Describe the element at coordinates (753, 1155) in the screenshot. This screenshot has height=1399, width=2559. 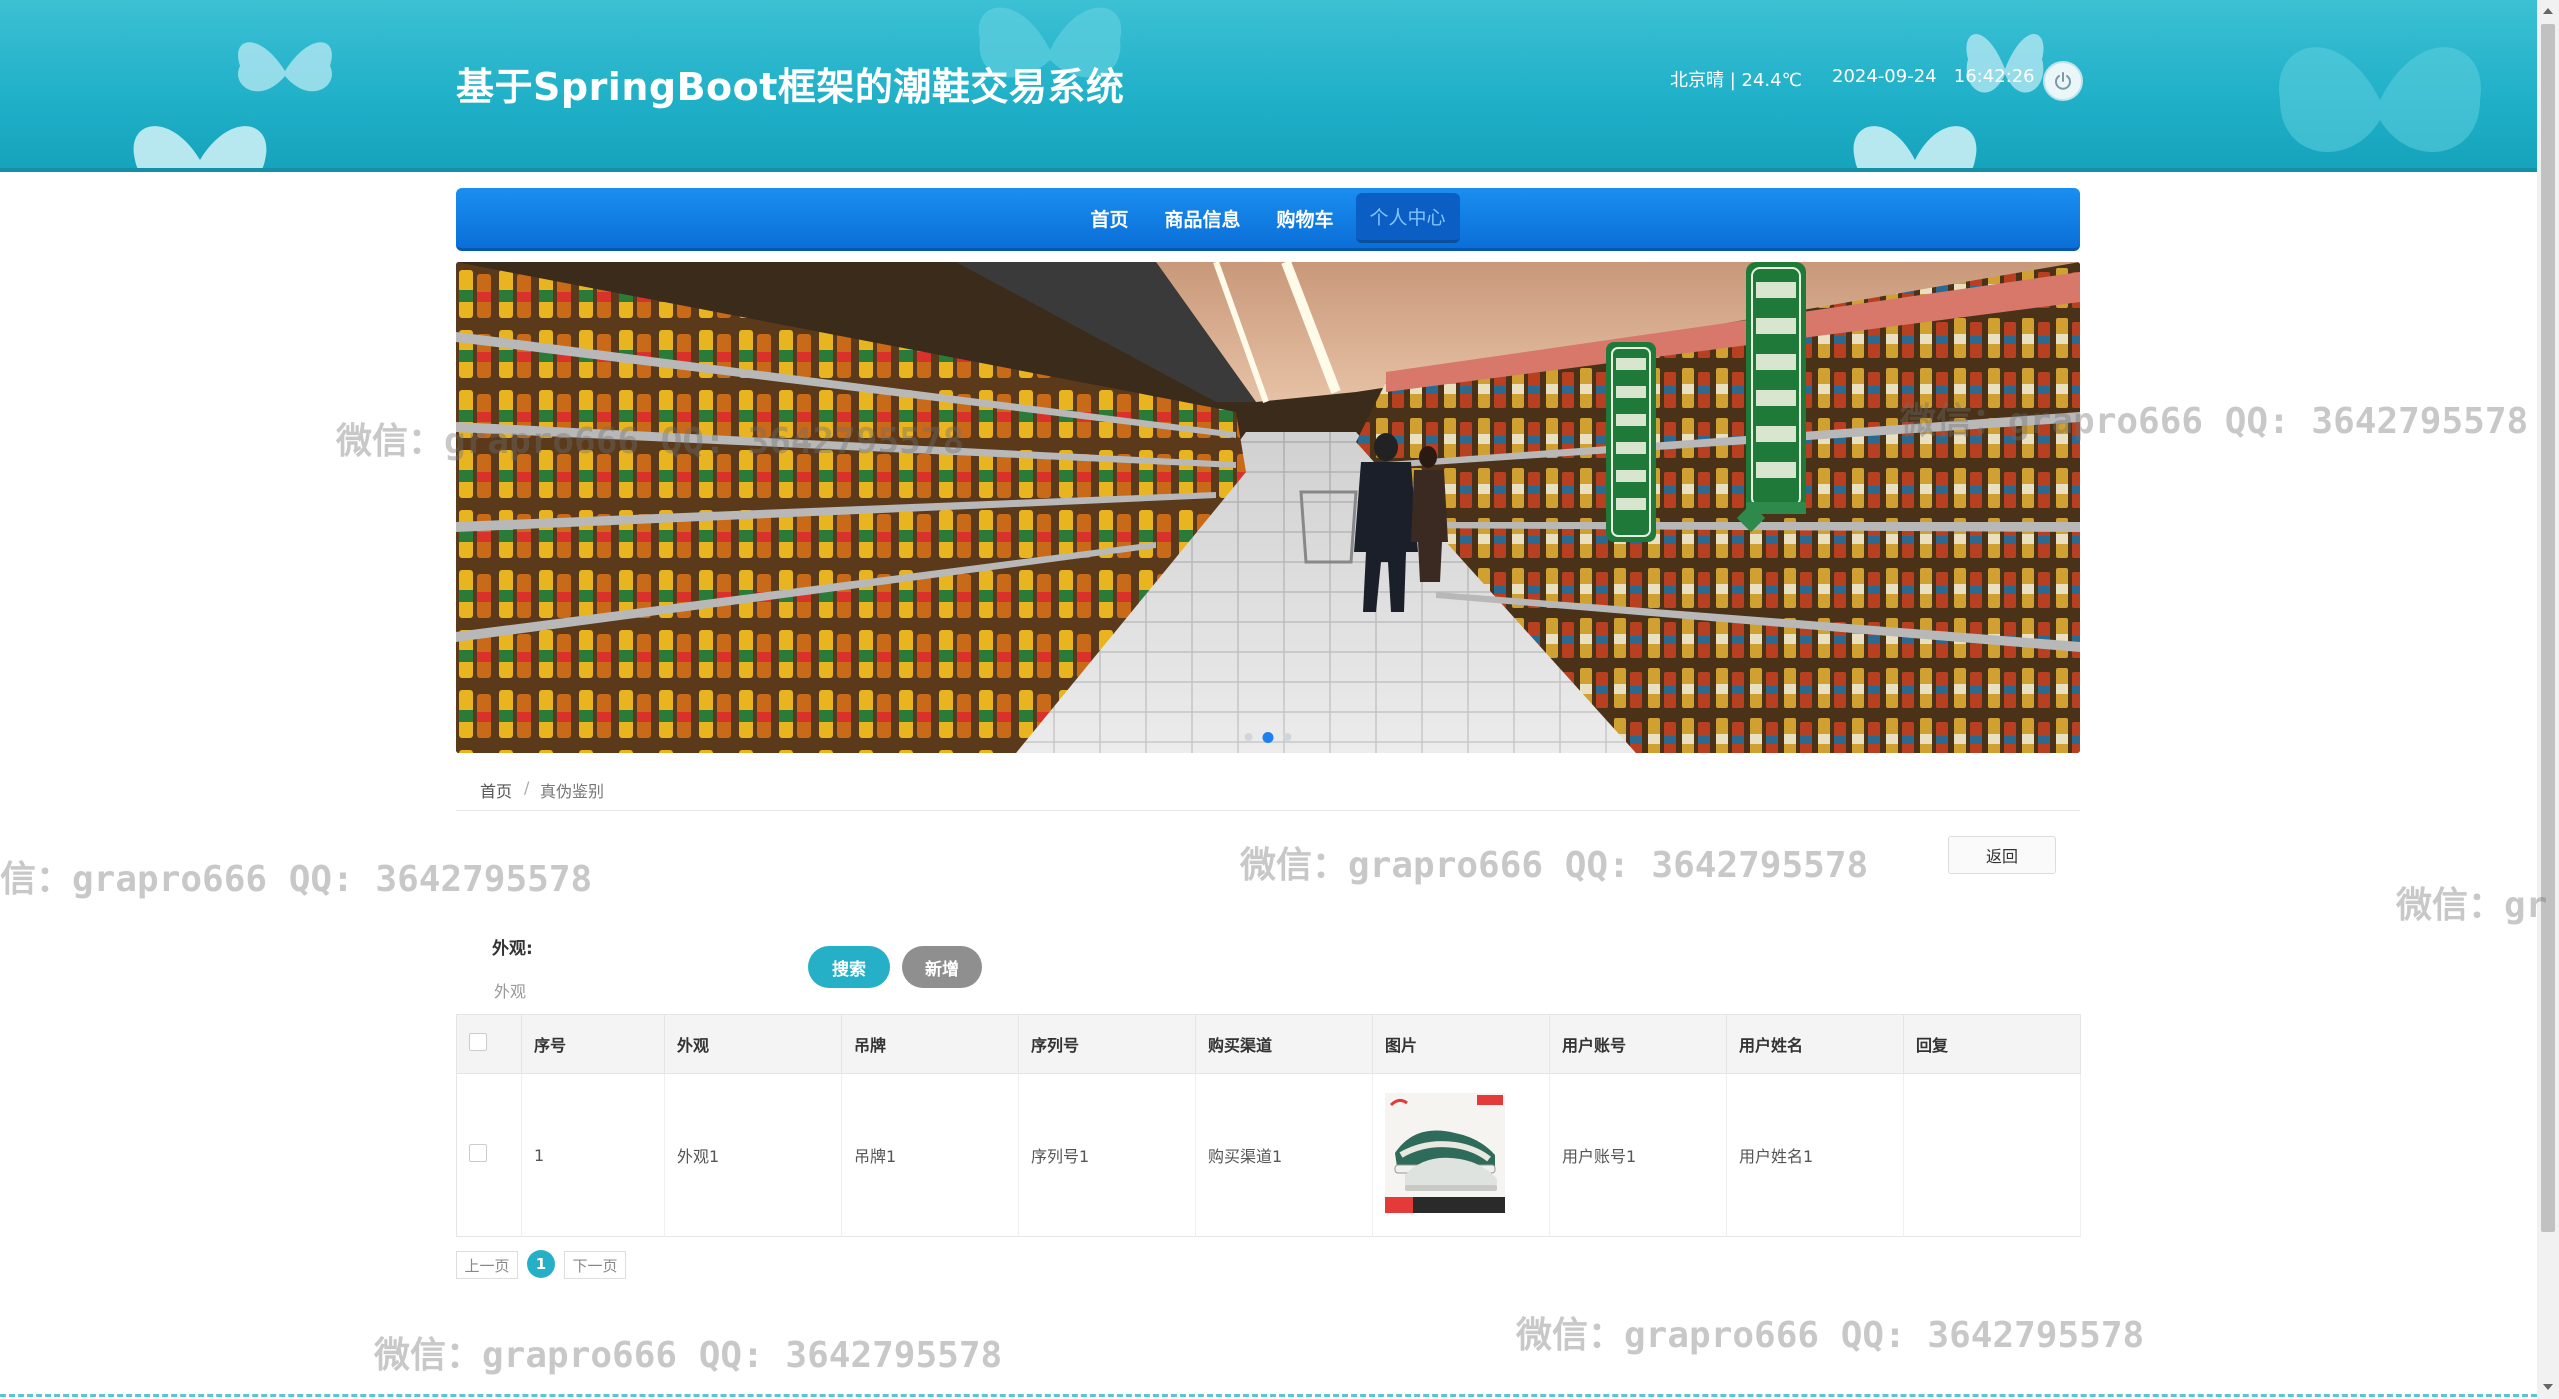
I see `cell-appearance: 外观1` at that location.